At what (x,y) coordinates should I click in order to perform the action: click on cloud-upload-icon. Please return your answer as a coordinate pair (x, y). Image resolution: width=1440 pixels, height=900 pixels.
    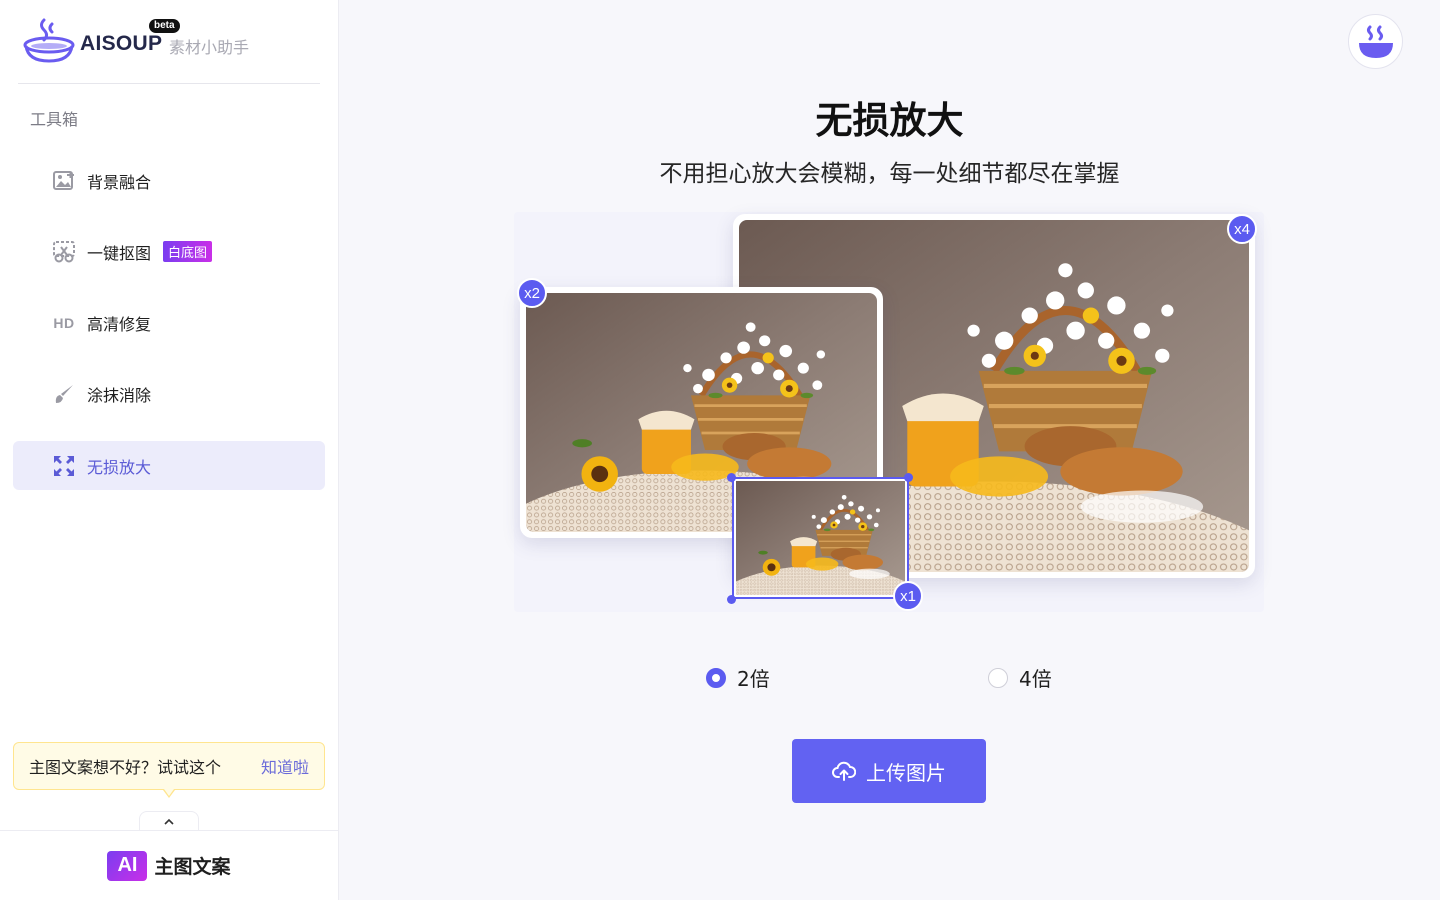
    Looking at the image, I should click on (844, 771).